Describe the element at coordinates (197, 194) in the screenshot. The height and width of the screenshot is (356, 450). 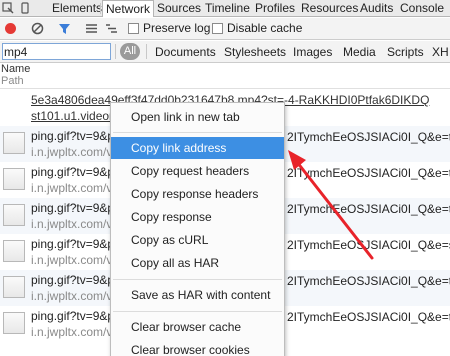
I see `menu-item-copy-response-headers: Copy response headers` at that location.